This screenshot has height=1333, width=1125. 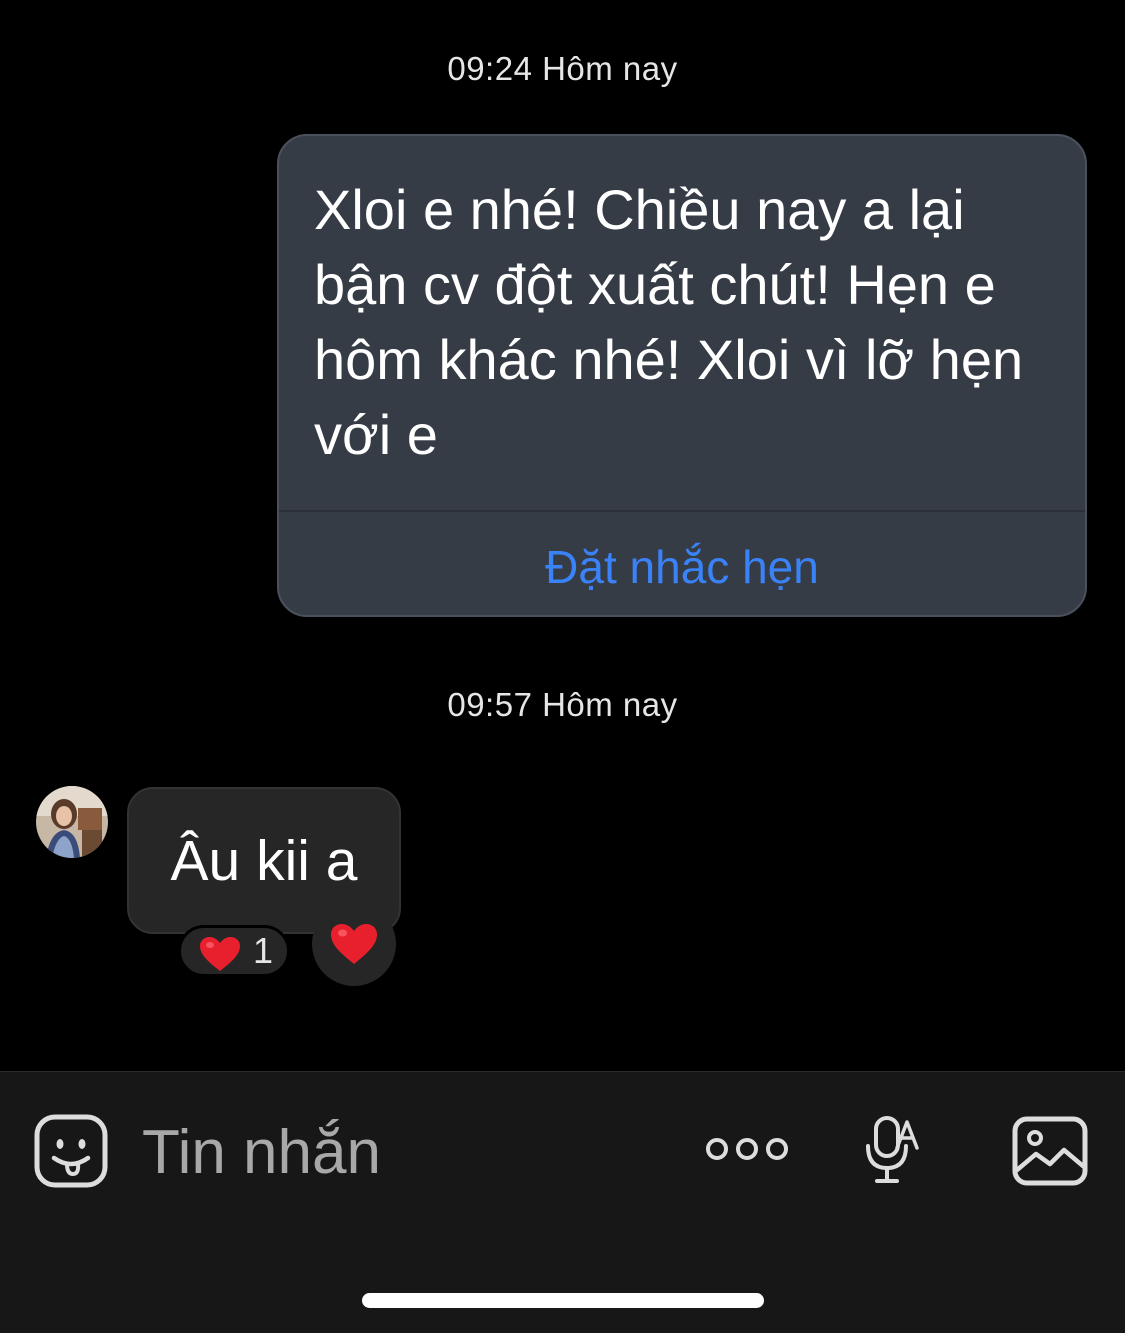 I want to click on image-icon, so click(x=1050, y=1153).